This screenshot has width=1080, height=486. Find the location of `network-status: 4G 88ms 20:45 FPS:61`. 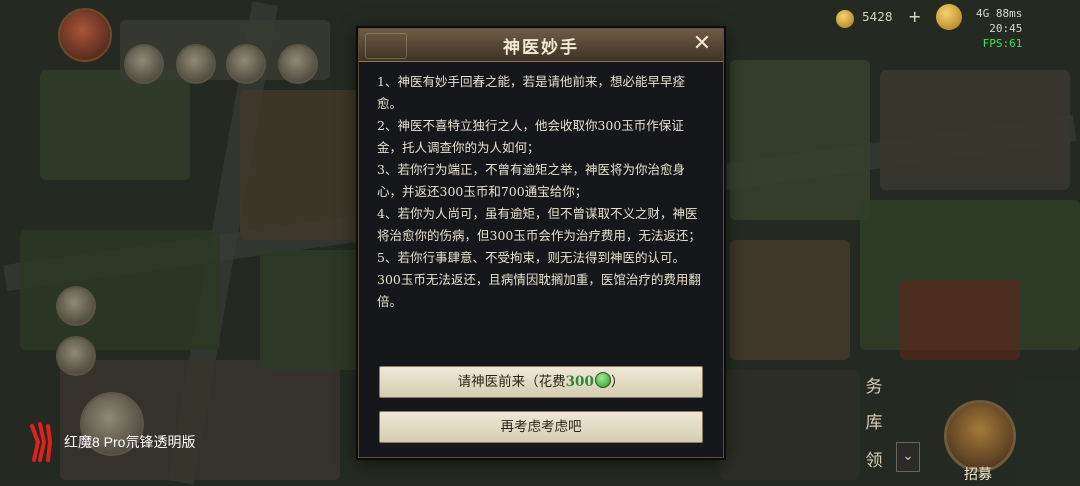

network-status: 4G 88ms 20:45 FPS:61 is located at coordinates (999, 28).